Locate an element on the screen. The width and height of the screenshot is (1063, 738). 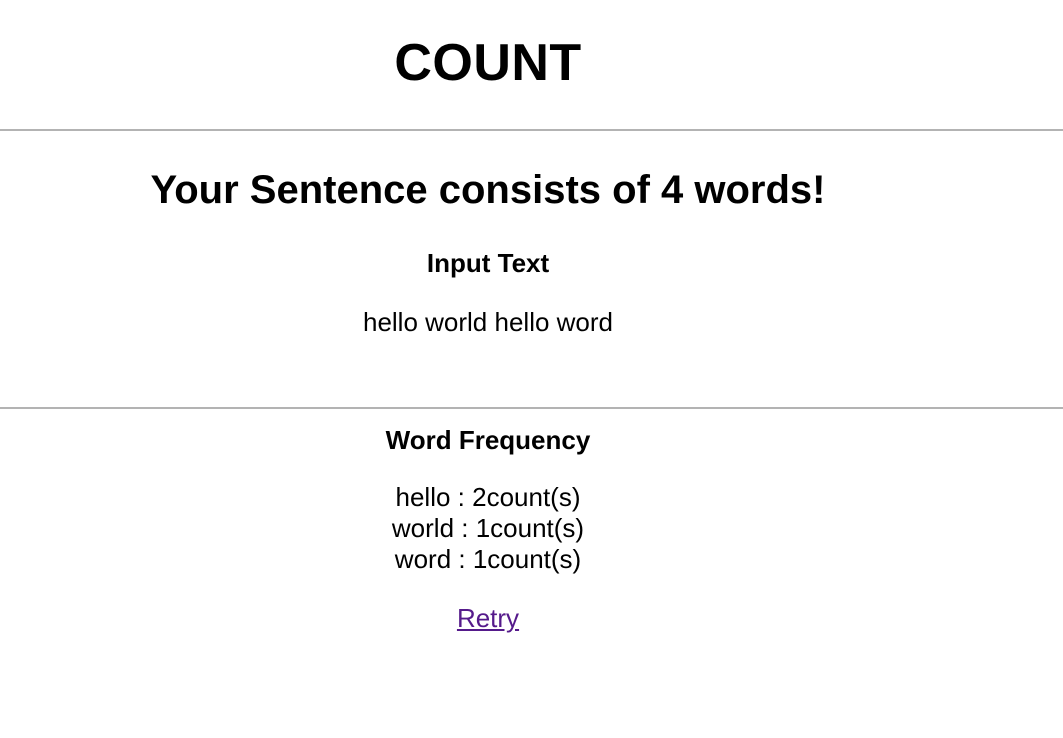
retry-container: Retry is located at coordinates (488, 618).